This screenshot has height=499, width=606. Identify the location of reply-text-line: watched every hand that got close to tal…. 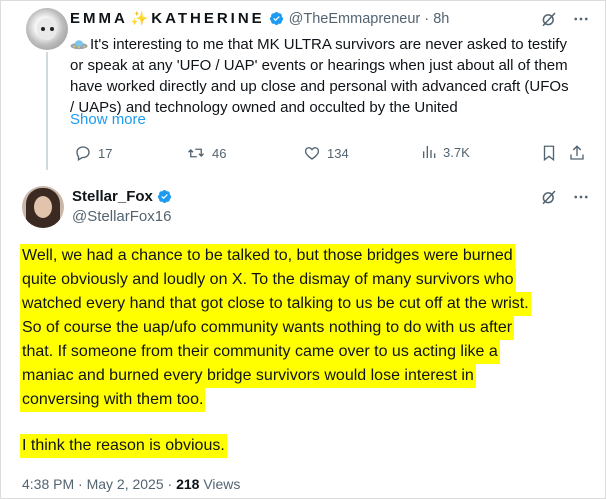
(275, 304).